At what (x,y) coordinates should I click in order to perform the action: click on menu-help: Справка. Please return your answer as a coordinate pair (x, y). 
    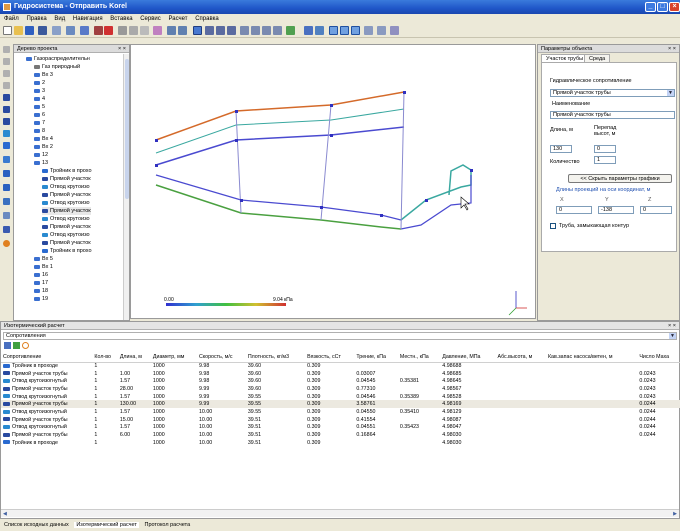
    Looking at the image, I should click on (207, 19).